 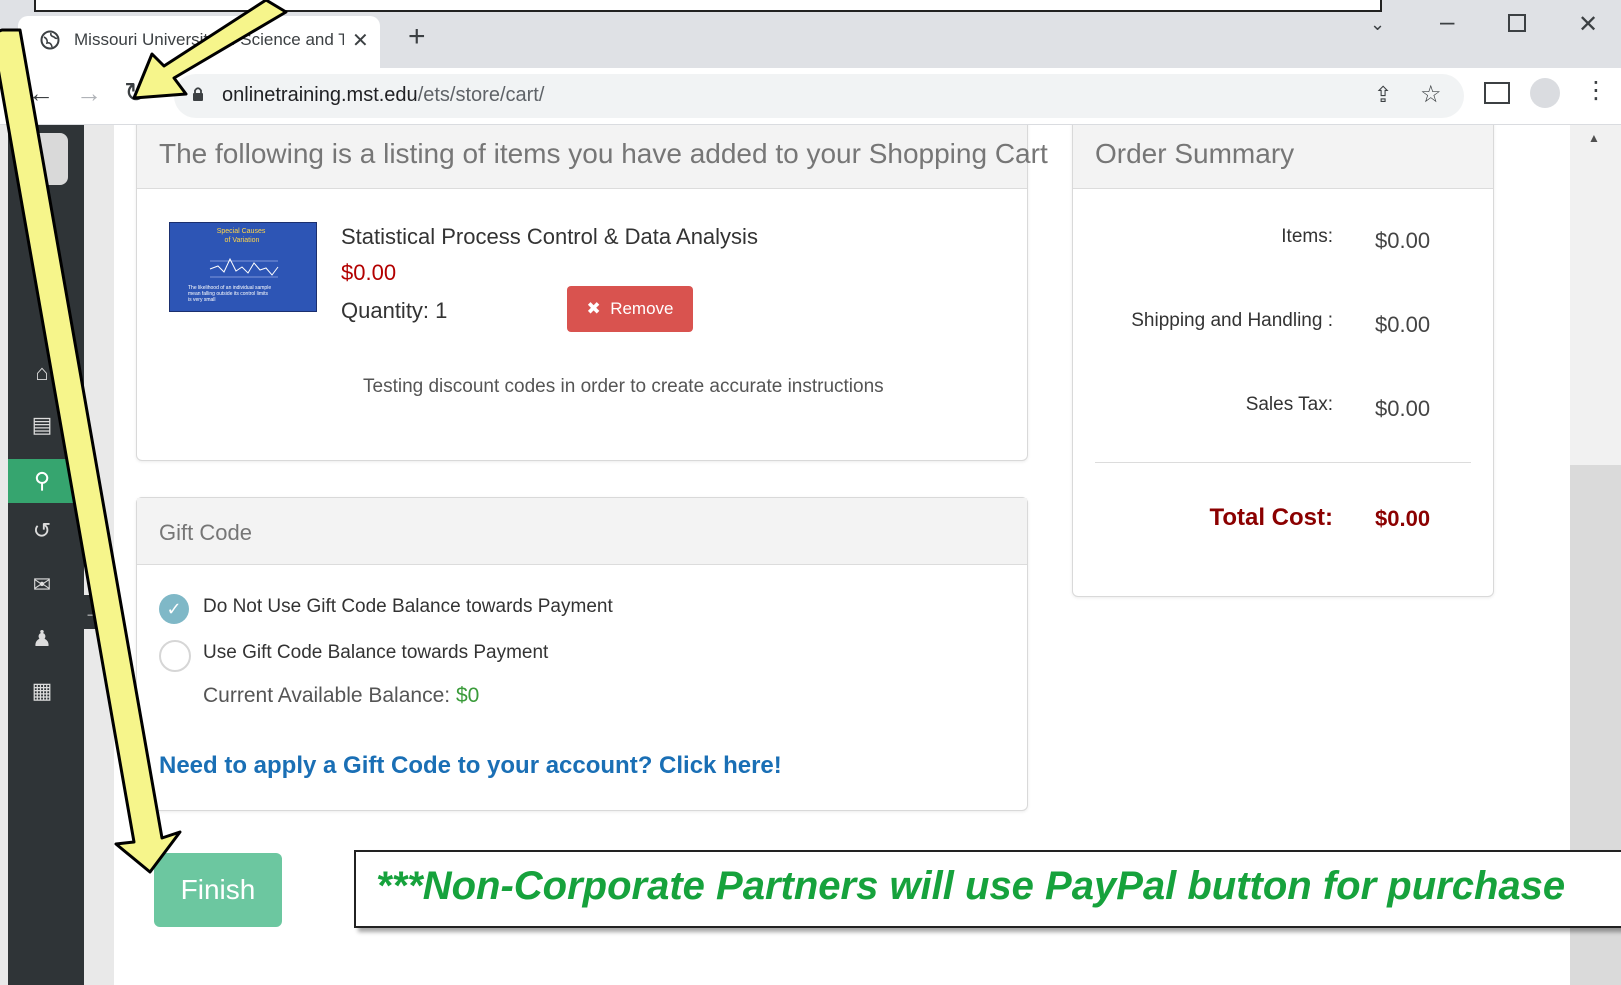 What do you see at coordinates (481, 95) in the screenshot?
I see `url-path: /ets/store/cart/` at bounding box center [481, 95].